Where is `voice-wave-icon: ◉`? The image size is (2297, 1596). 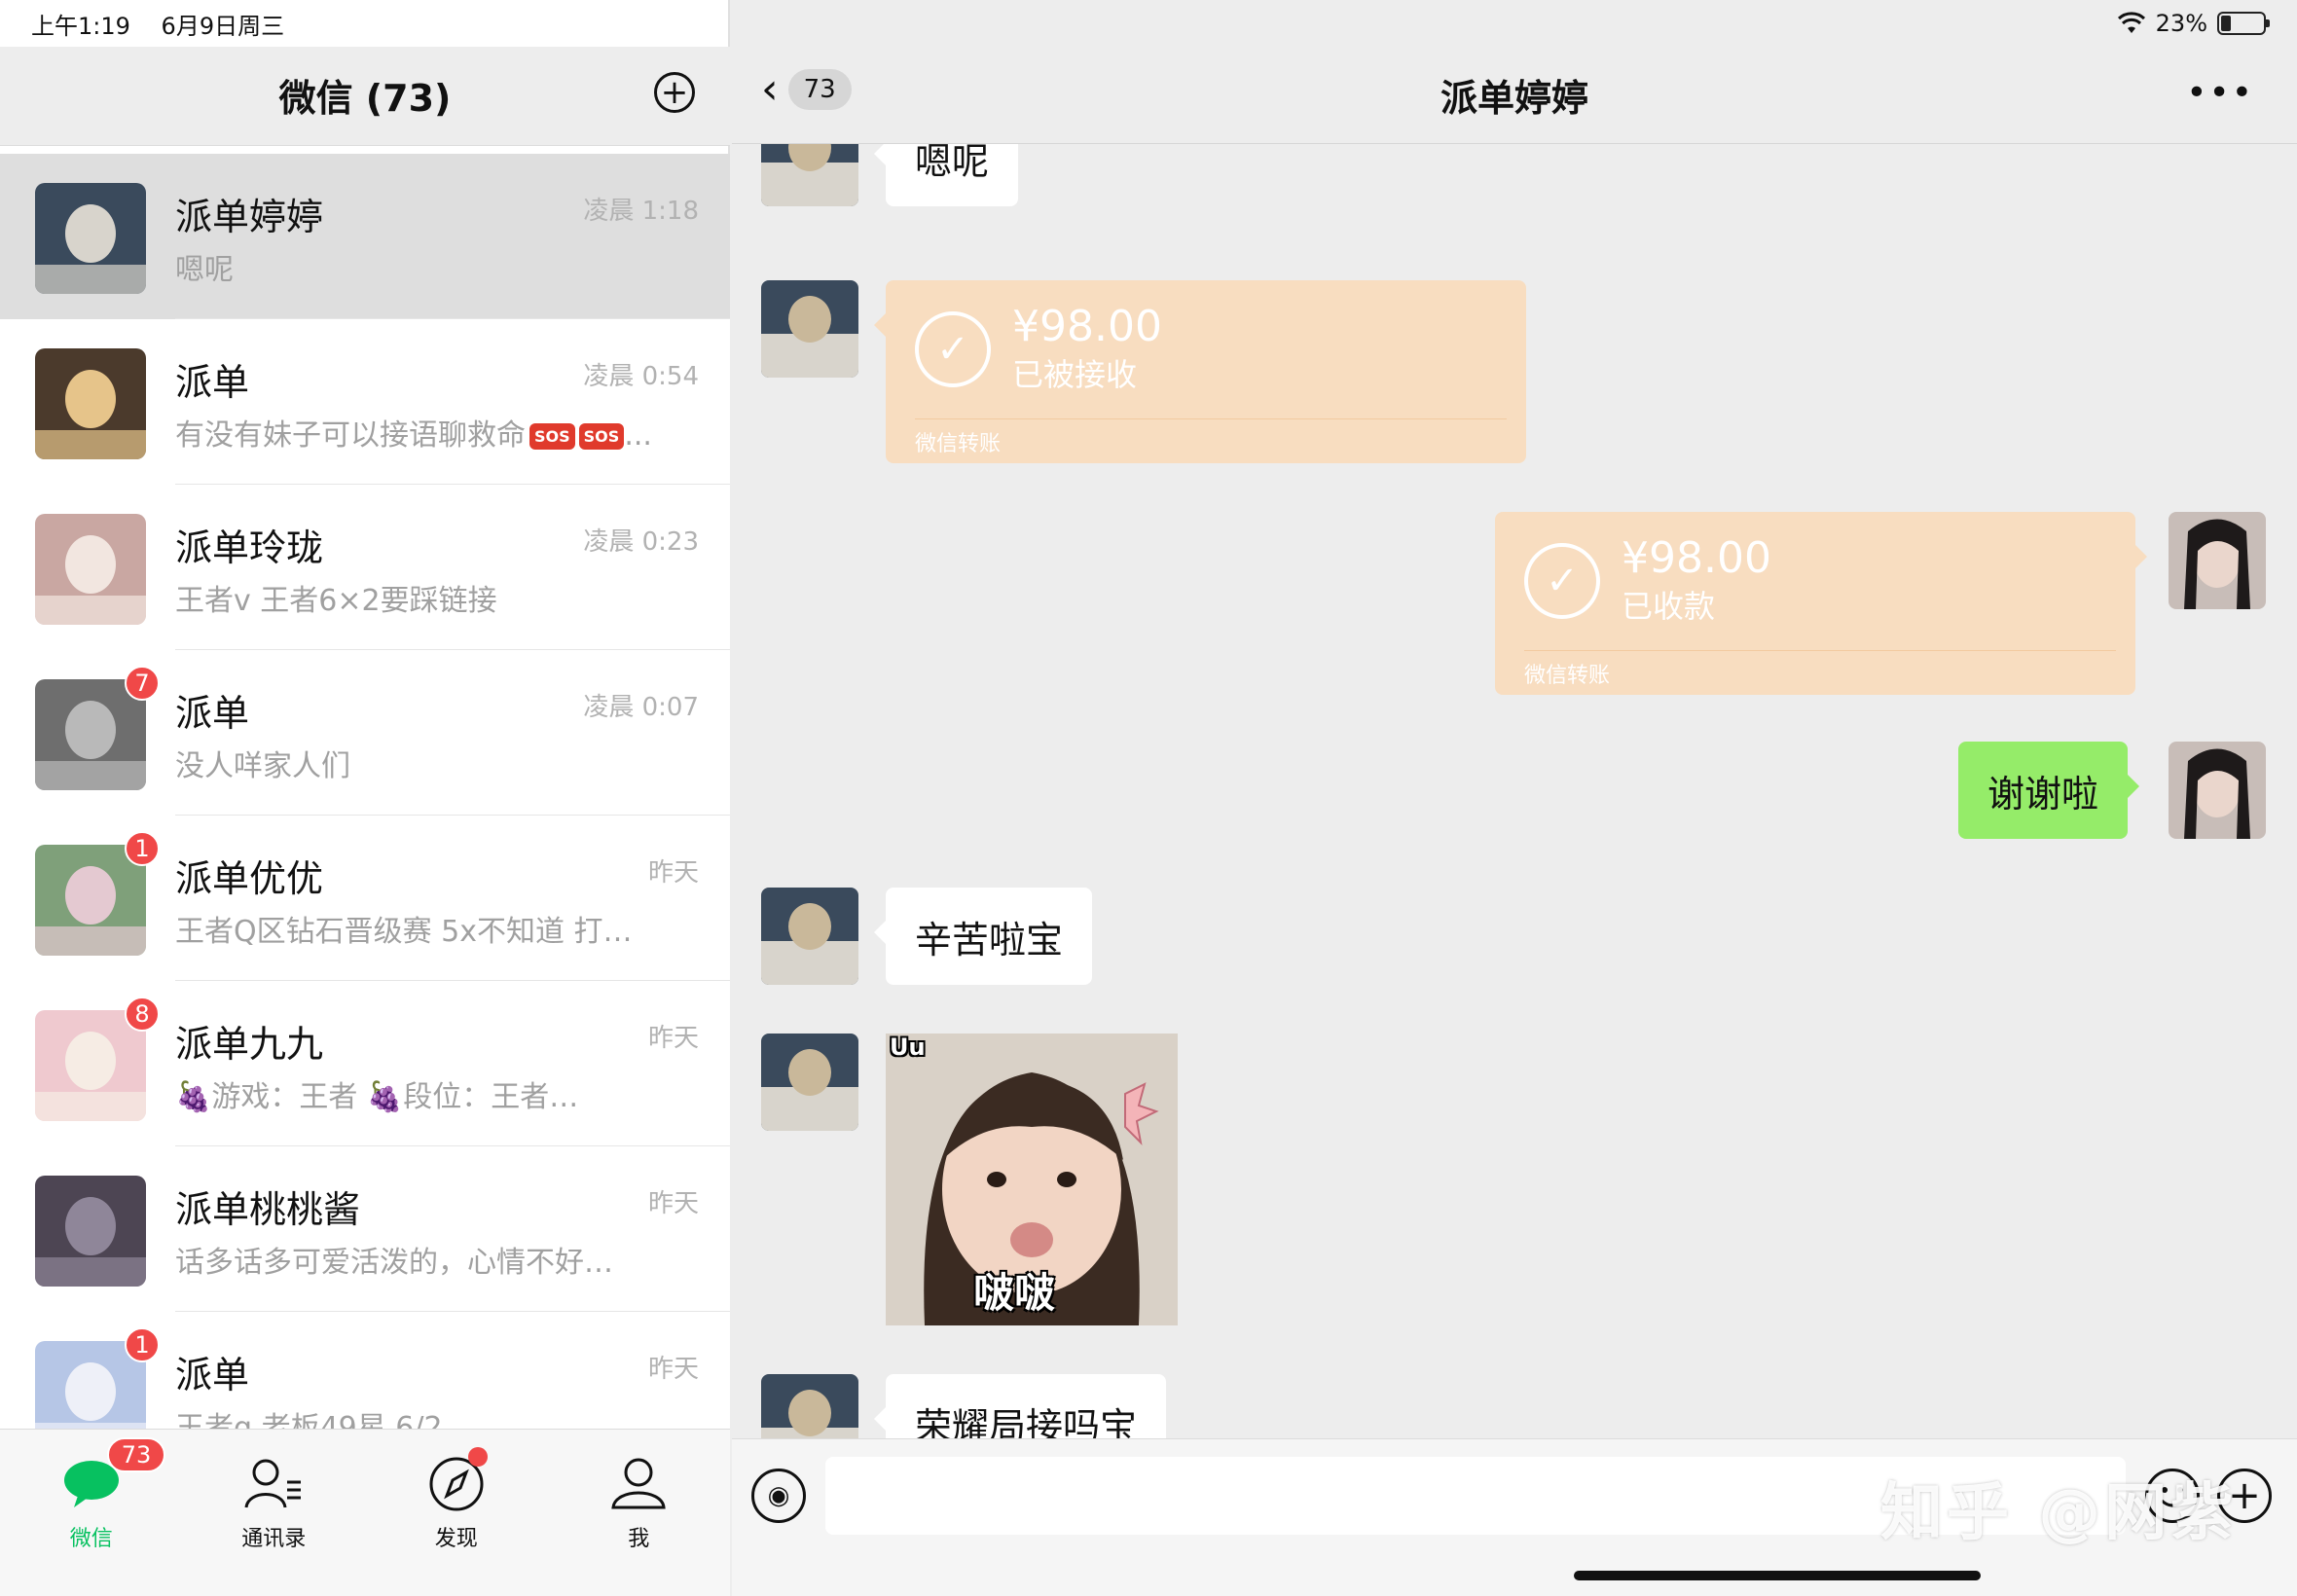 voice-wave-icon: ◉ is located at coordinates (778, 1495).